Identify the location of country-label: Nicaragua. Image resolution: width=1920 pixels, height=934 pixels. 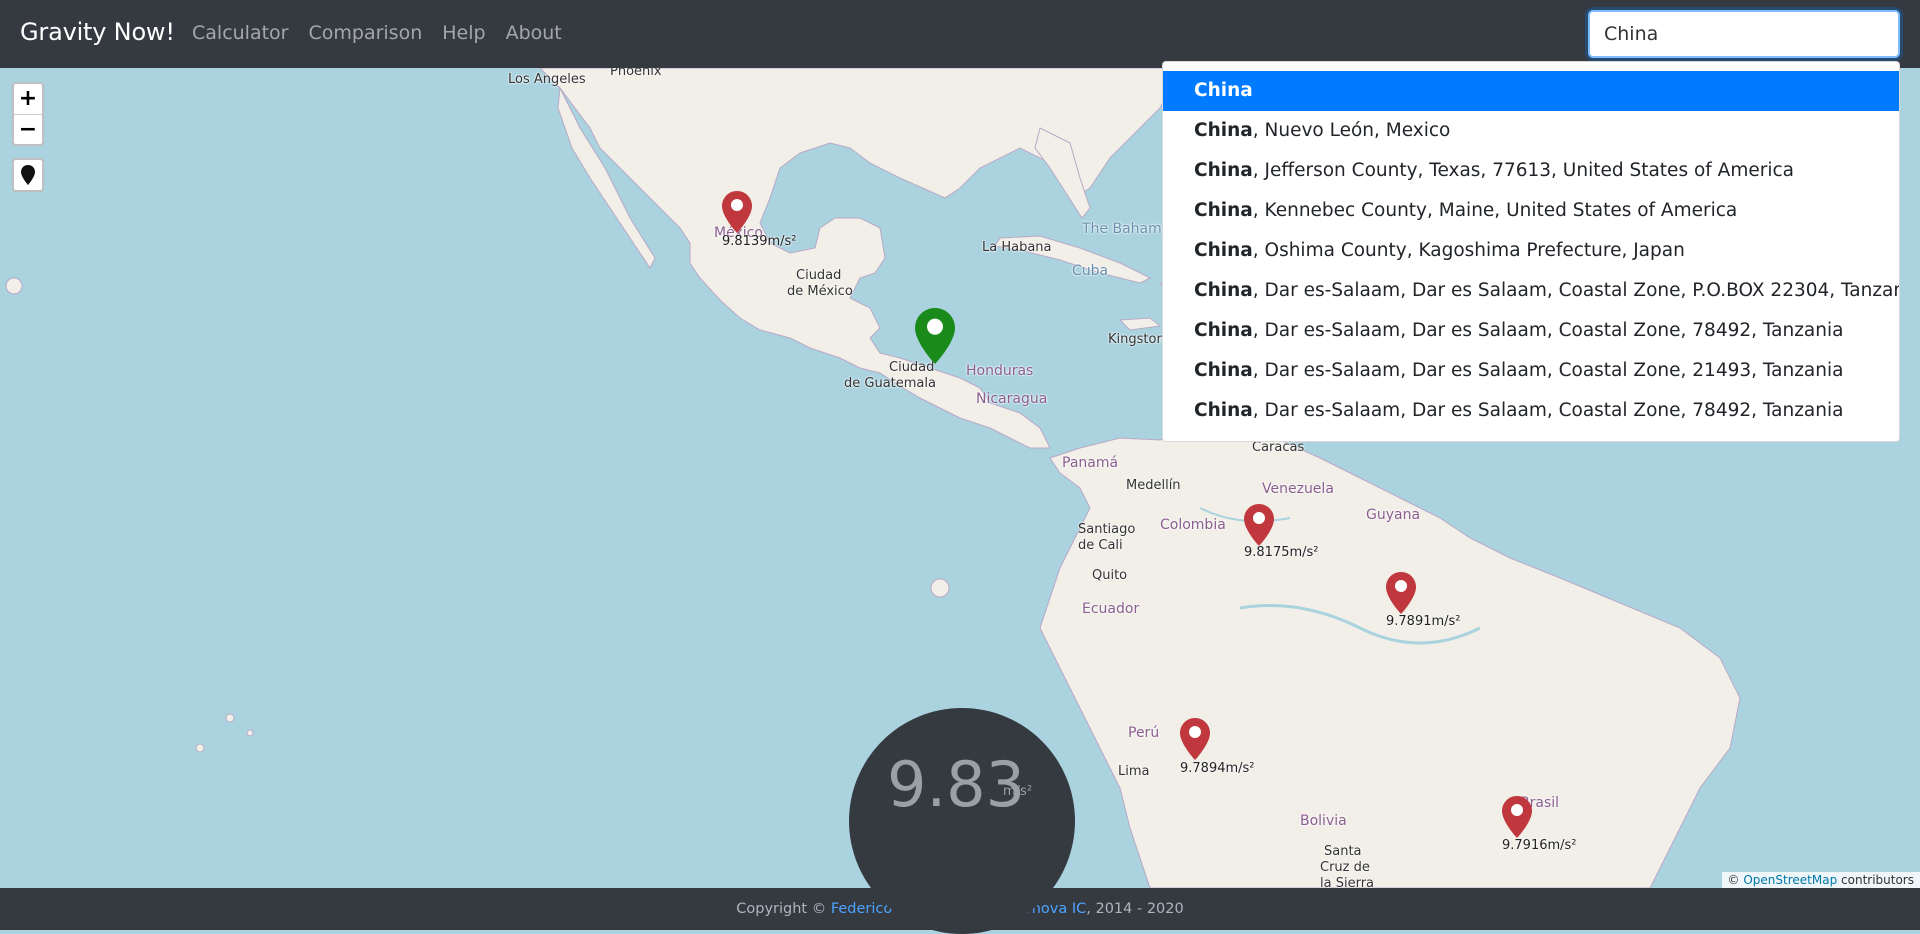
(1012, 399).